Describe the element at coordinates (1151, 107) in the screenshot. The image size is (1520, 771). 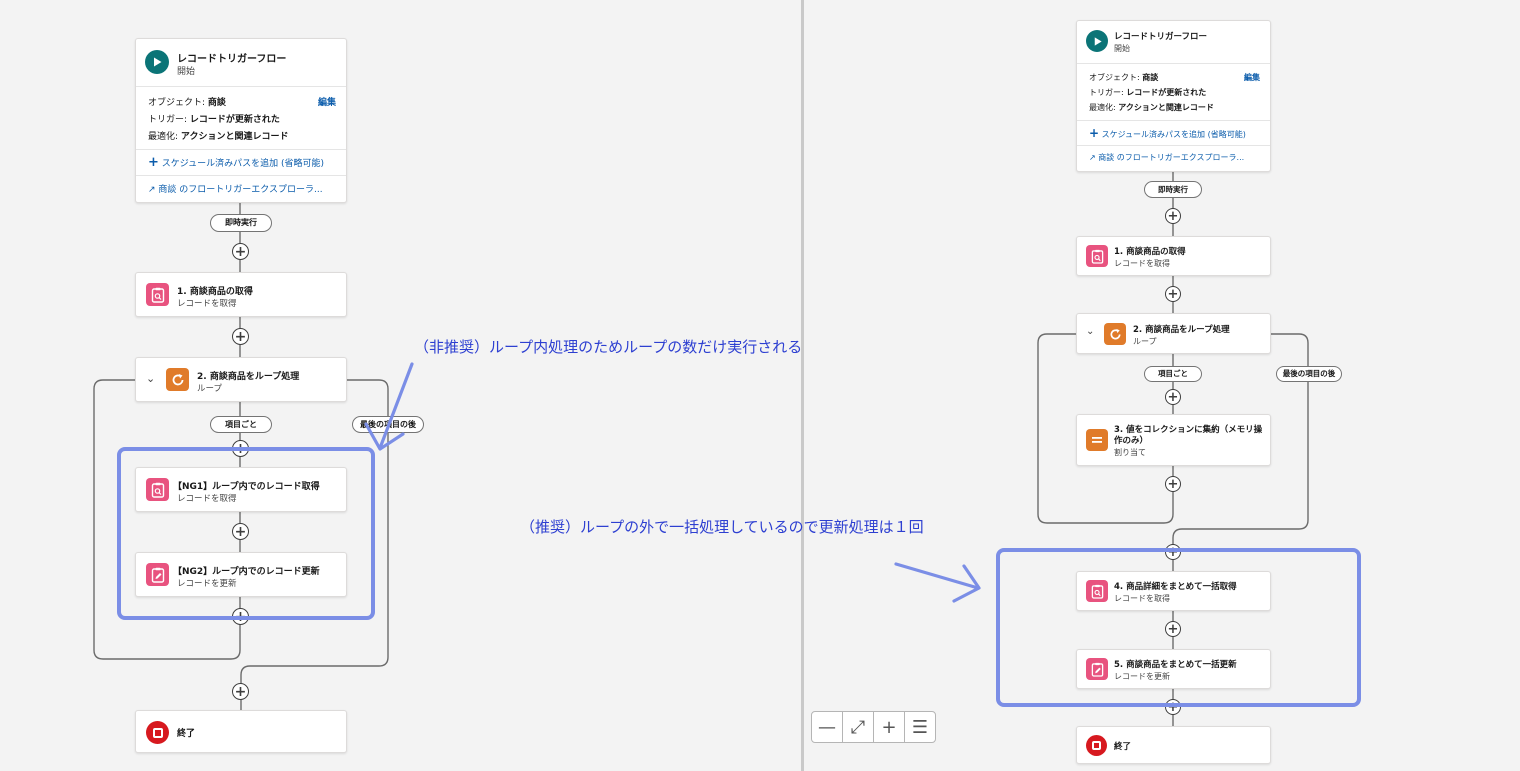
I see `optimize-row: 最適化: アクションと関連レコード` at that location.